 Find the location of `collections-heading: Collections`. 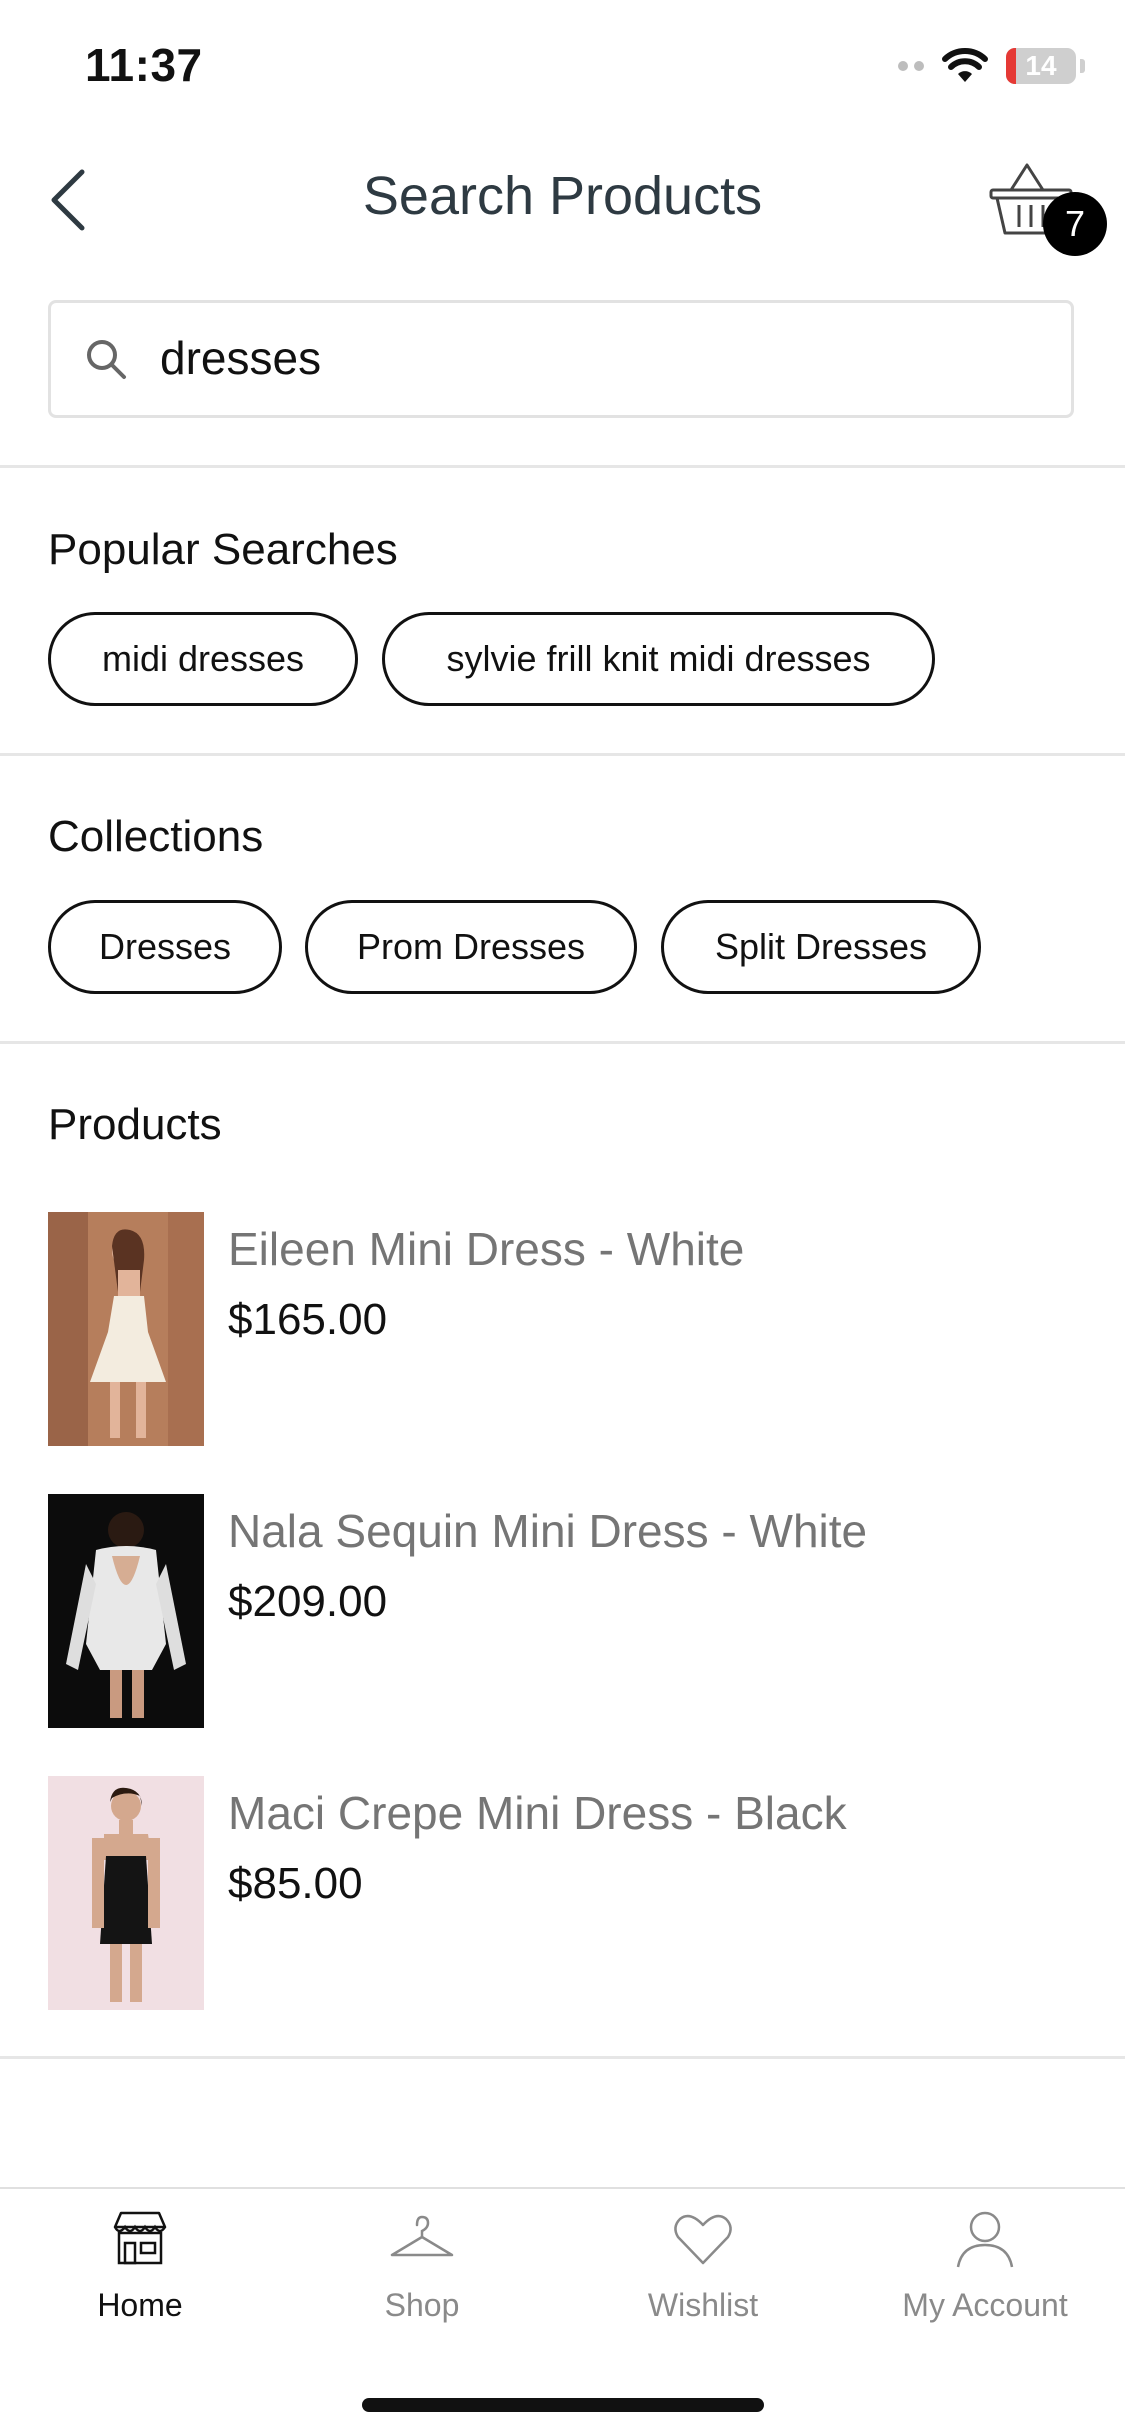

collections-heading: Collections is located at coordinates (156, 836).